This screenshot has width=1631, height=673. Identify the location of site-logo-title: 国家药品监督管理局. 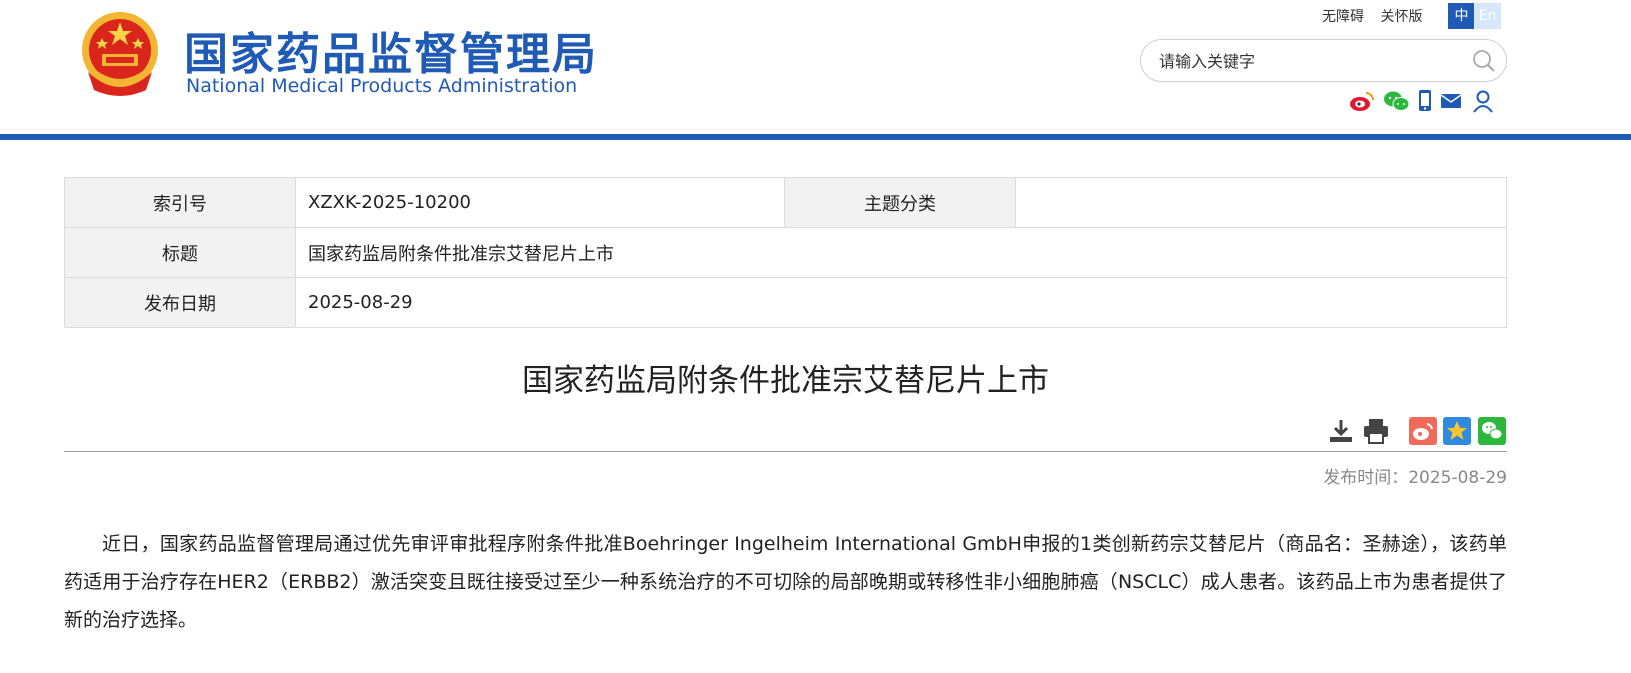
(391, 50).